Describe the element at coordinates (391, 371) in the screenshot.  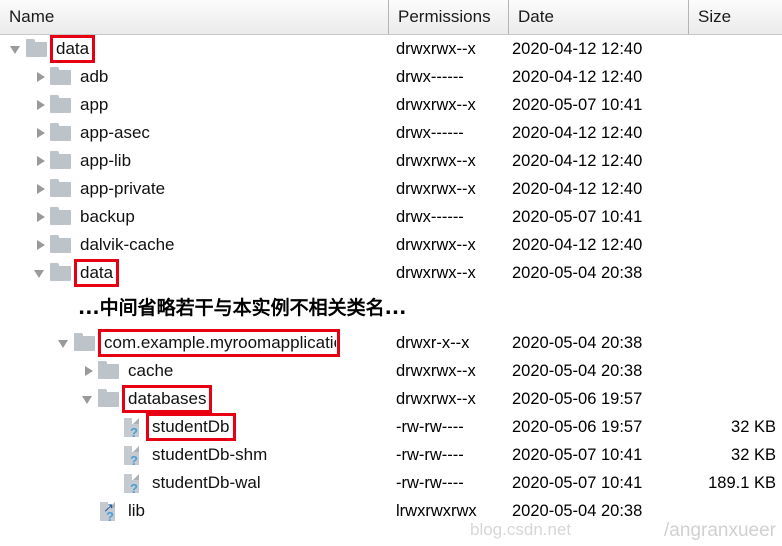
I see `file-row: cache drwxrwx--x 2020-05-04 20:38` at that location.